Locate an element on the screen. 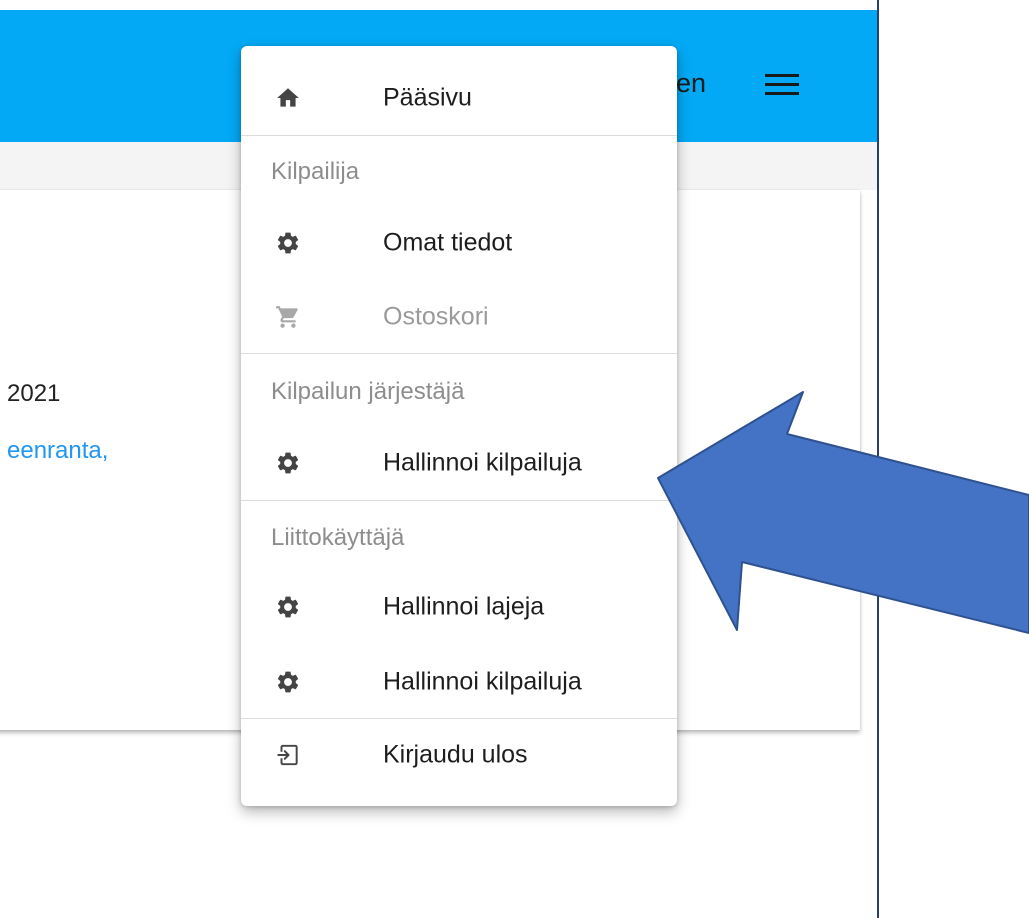 Image resolution: width=1029 pixels, height=918 pixels. menu-item-label: Omat tiedot is located at coordinates (448, 242).